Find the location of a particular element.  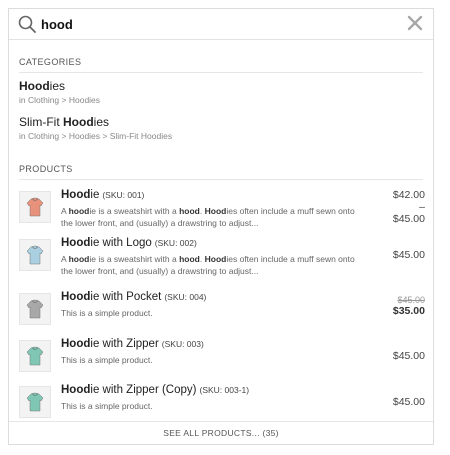

sale-price: $35.00 is located at coordinates (408, 311).